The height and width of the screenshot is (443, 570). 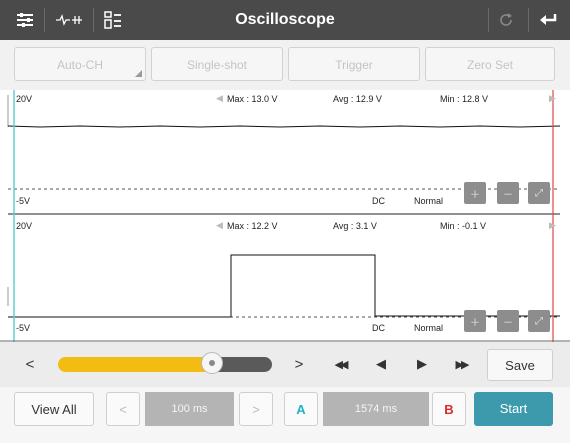 I want to click on ch2-mode: Normal, so click(x=429, y=328).